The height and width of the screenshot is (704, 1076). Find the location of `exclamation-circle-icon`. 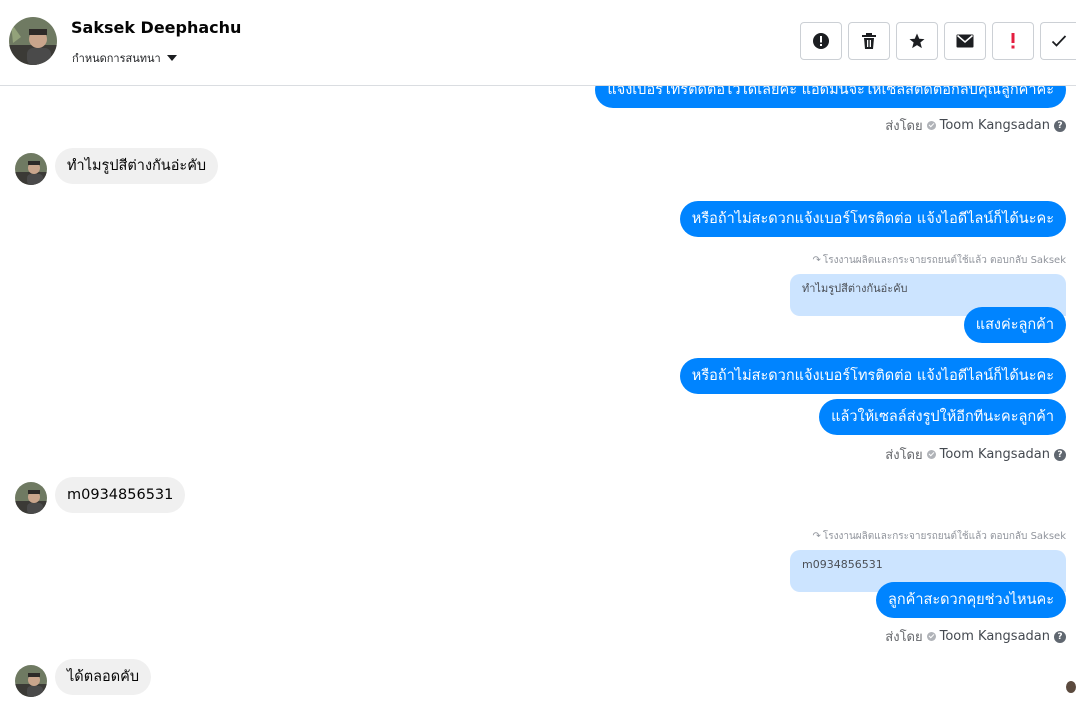

exclamation-circle-icon is located at coordinates (821, 41).